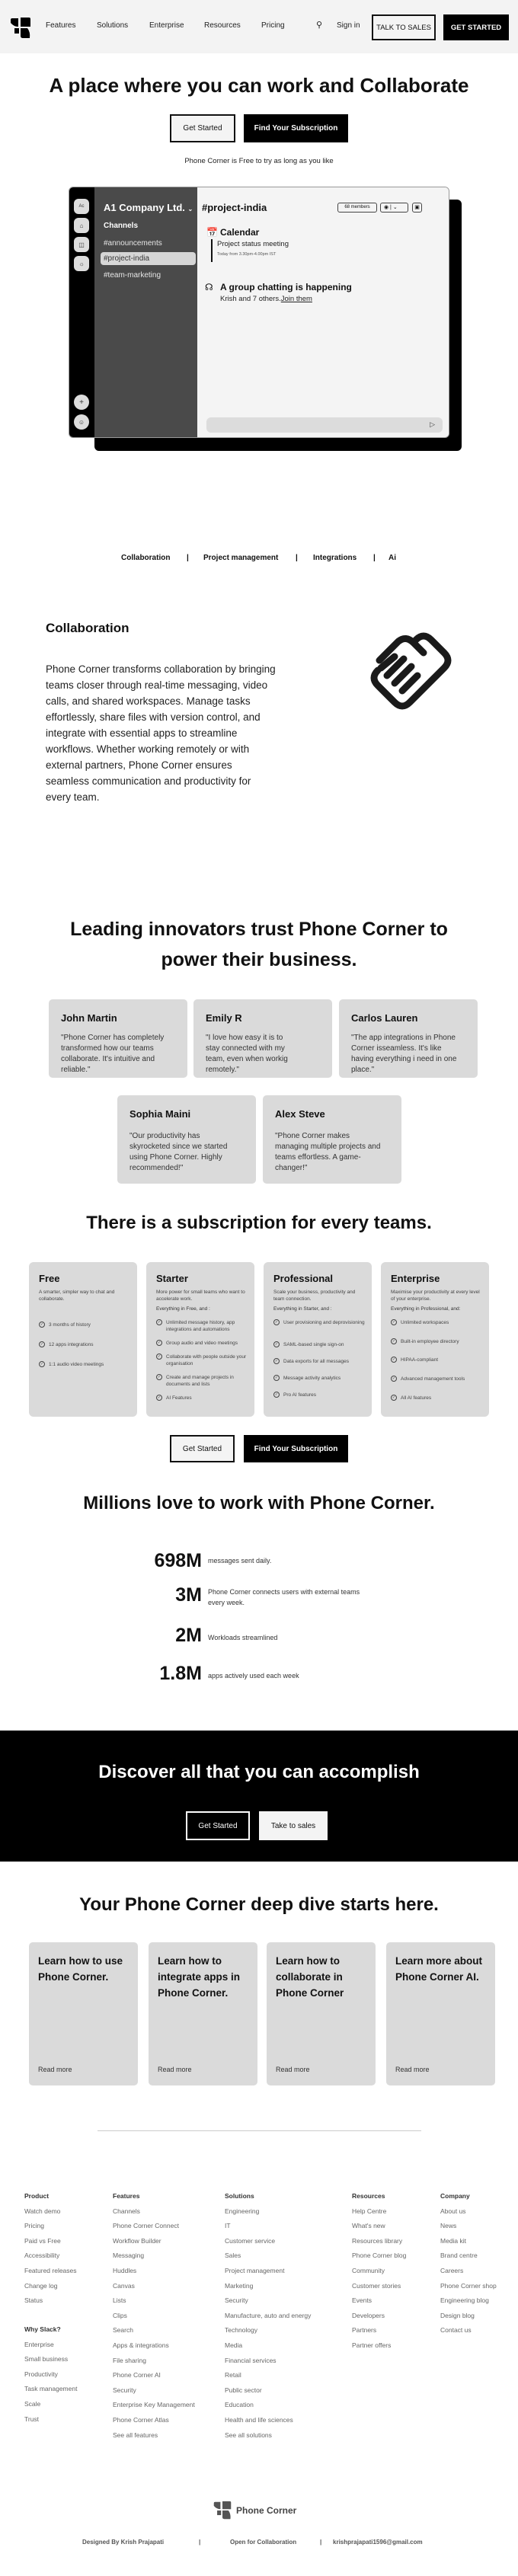 Image resolution: width=518 pixels, height=2576 pixels. Describe the element at coordinates (253, 244) in the screenshot. I see `meeting-title: Project status meeting` at that location.